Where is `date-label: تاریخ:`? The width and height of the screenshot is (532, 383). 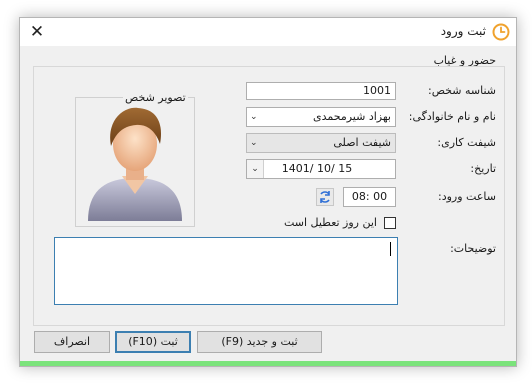 date-label: تاریخ: is located at coordinates (483, 168).